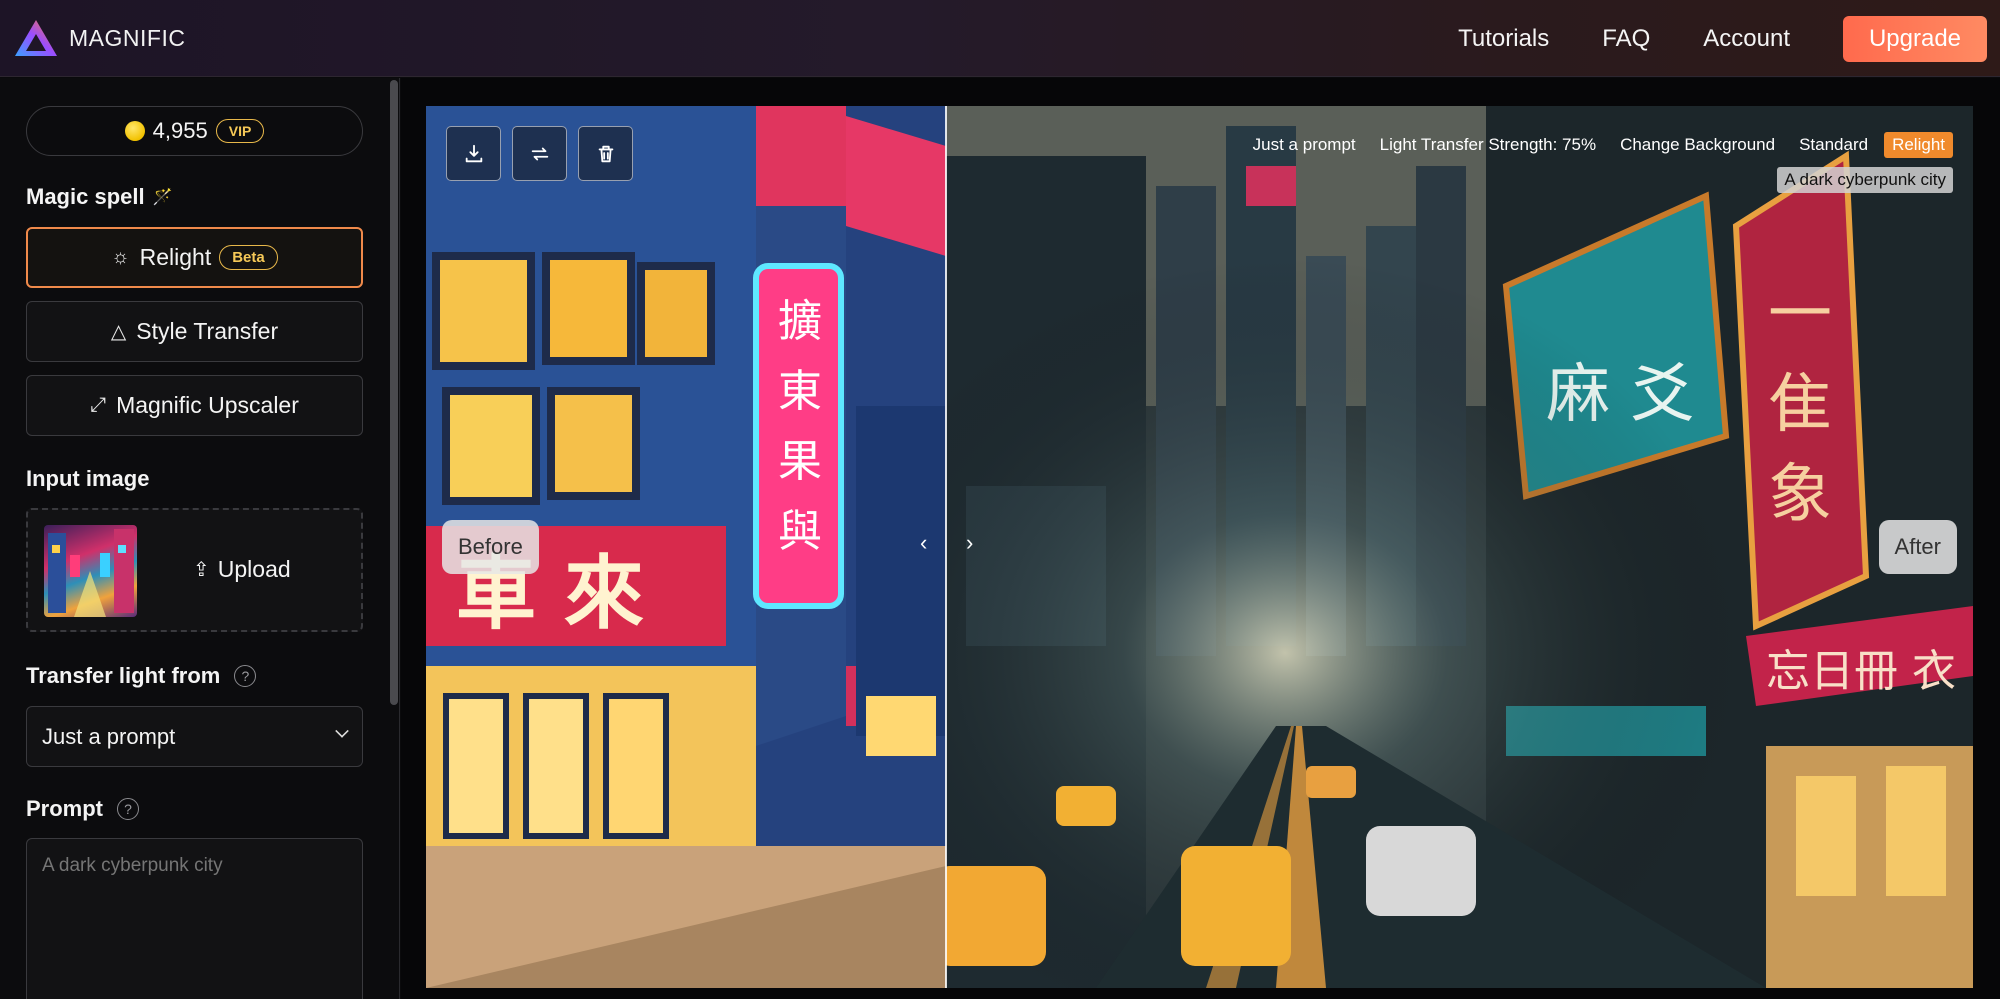 This screenshot has height=999, width=2000. What do you see at coordinates (342, 731) in the screenshot?
I see `chevron-down-icon` at bounding box center [342, 731].